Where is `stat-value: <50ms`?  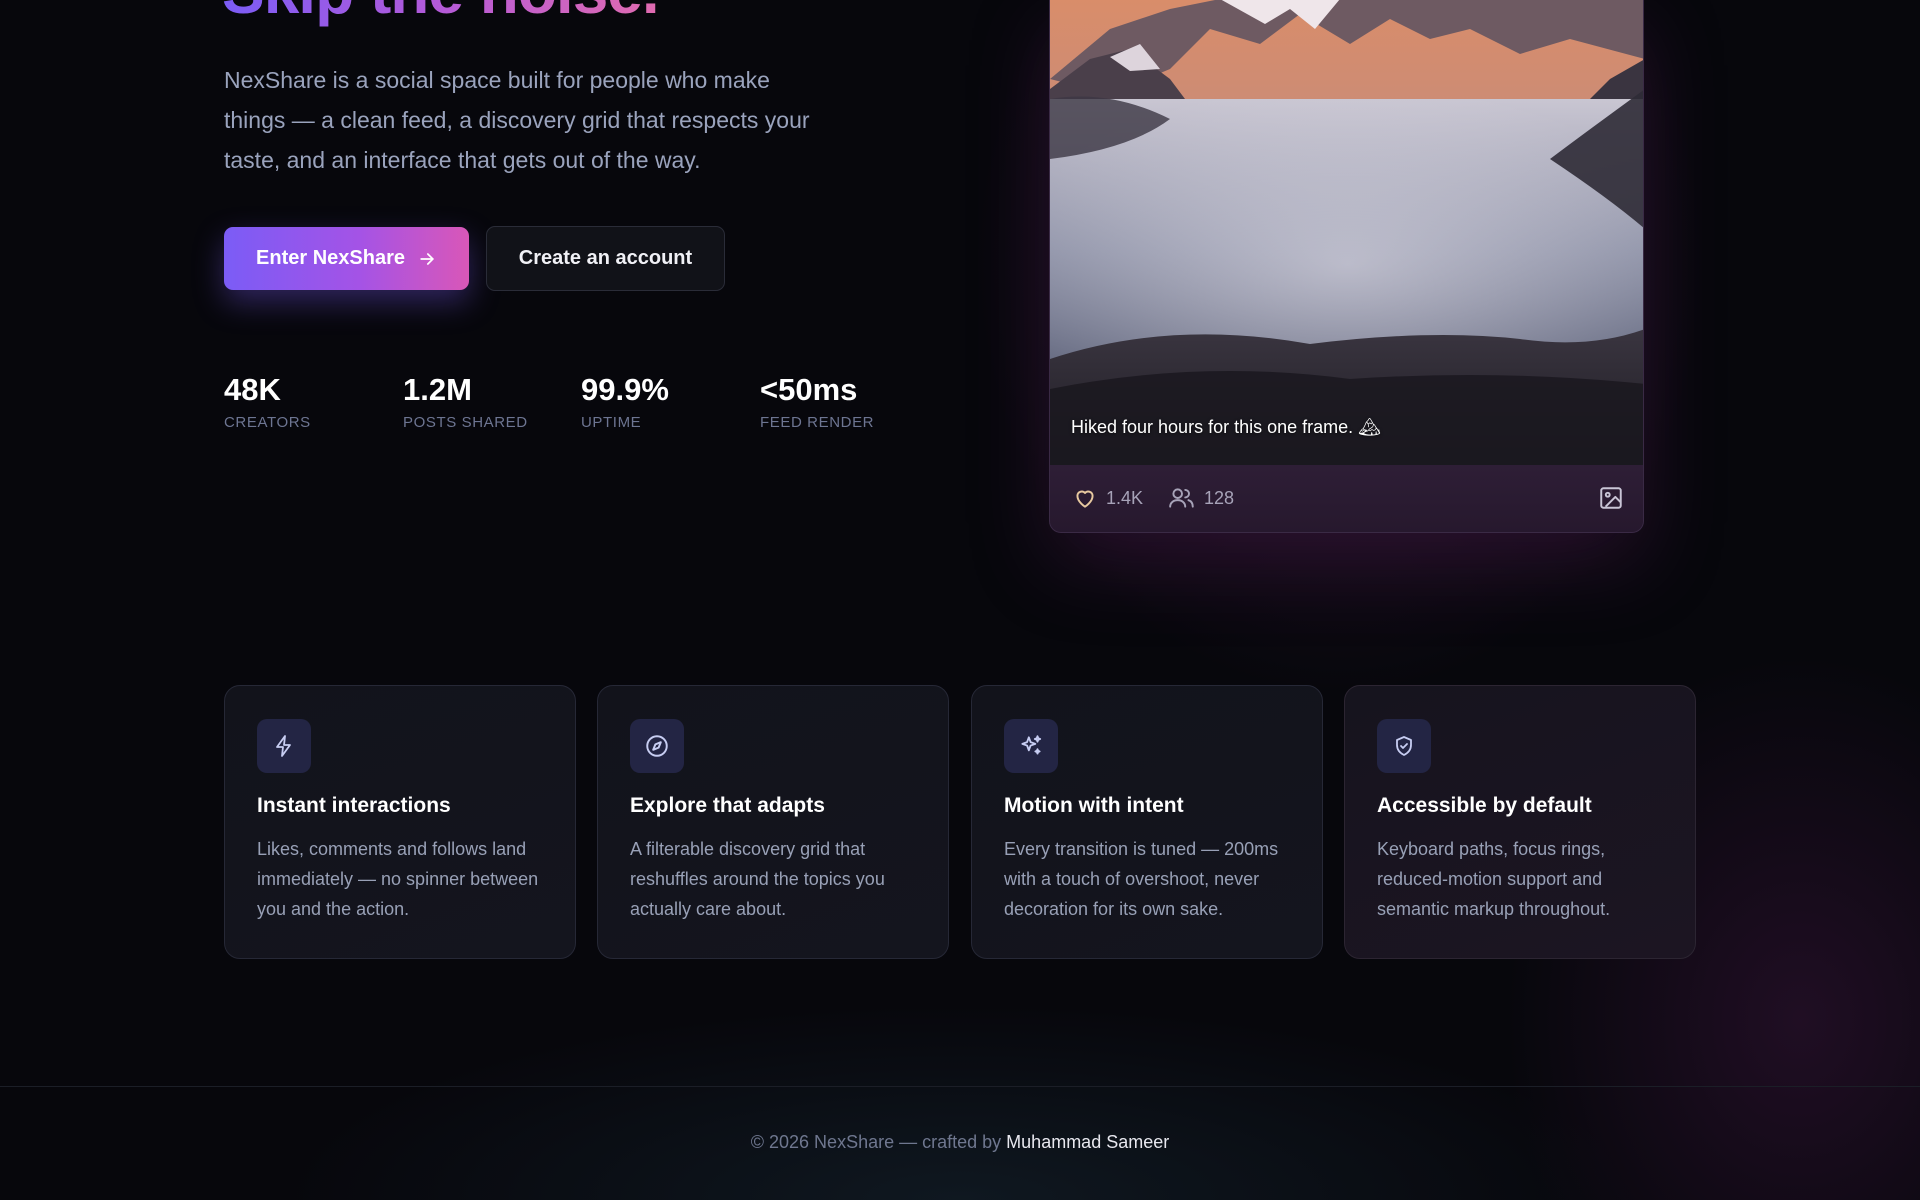
stat-value: <50ms is located at coordinates (809, 389).